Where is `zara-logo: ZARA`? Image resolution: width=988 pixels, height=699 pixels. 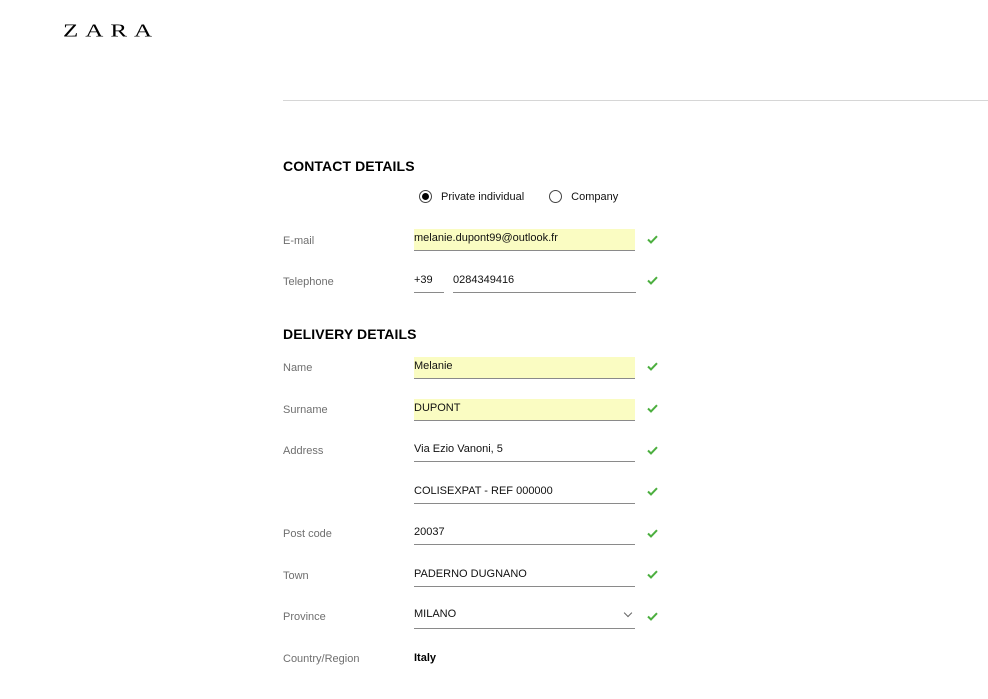
zara-logo: ZARA is located at coordinates (111, 31).